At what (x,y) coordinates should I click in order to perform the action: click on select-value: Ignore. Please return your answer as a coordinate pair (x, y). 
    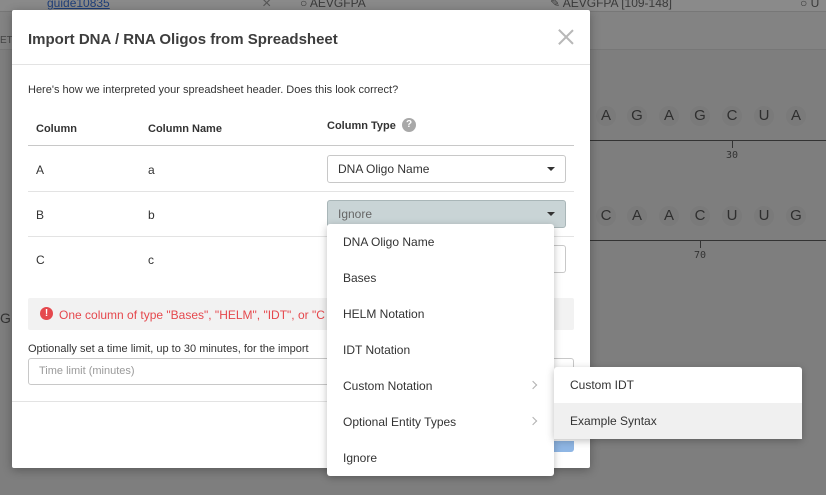
    Looking at the image, I should click on (355, 214).